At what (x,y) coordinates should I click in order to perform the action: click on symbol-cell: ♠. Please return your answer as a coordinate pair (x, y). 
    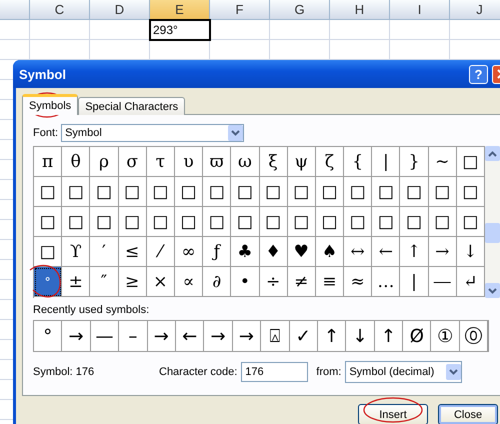
    Looking at the image, I should click on (330, 252).